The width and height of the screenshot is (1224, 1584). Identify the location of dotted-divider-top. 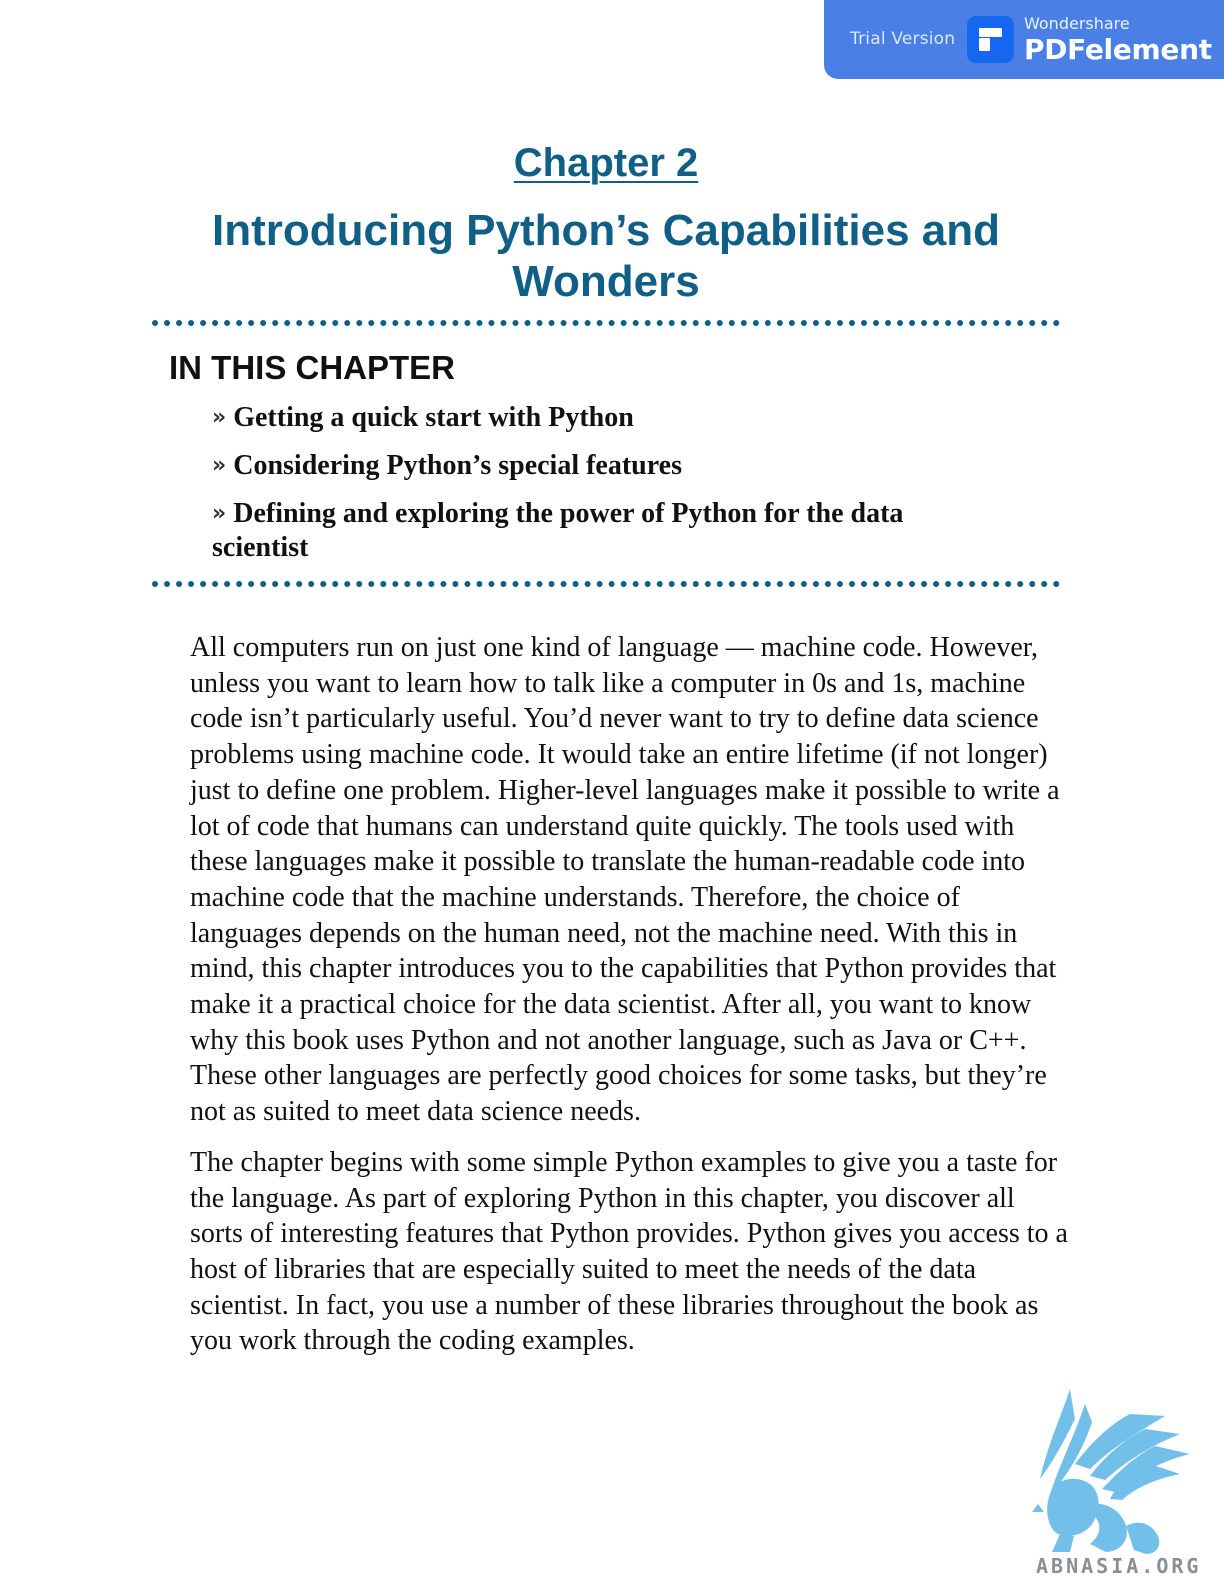
(606, 323).